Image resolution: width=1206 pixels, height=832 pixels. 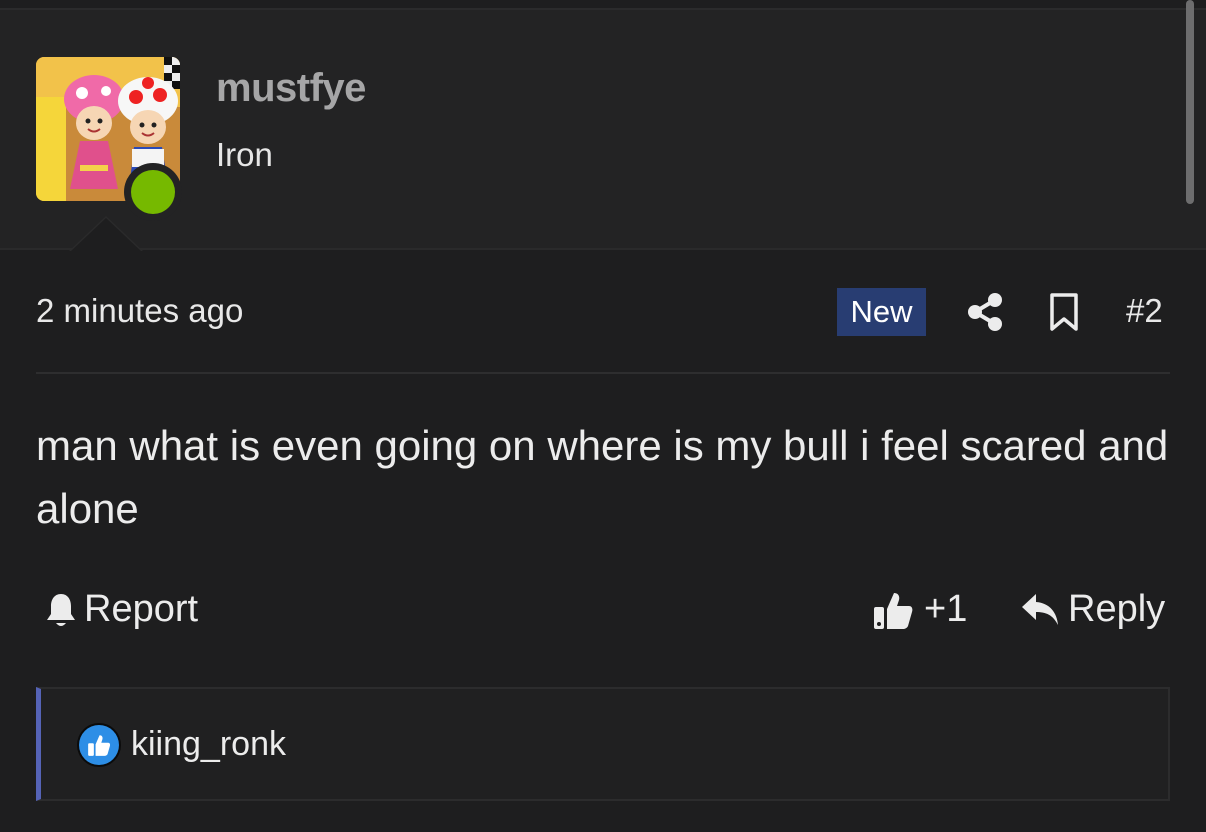 I want to click on report-label: Report, so click(x=141, y=609).